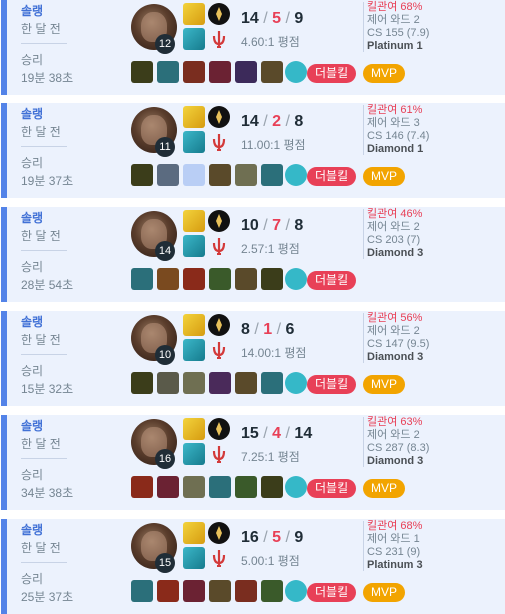 Image resolution: width=505 pixels, height=614 pixels. Describe the element at coordinates (436, 442) in the screenshot. I see `match-stats: 킬관여 63% 제어 와드 2 CS 287 (8.3) Diamond 3` at that location.